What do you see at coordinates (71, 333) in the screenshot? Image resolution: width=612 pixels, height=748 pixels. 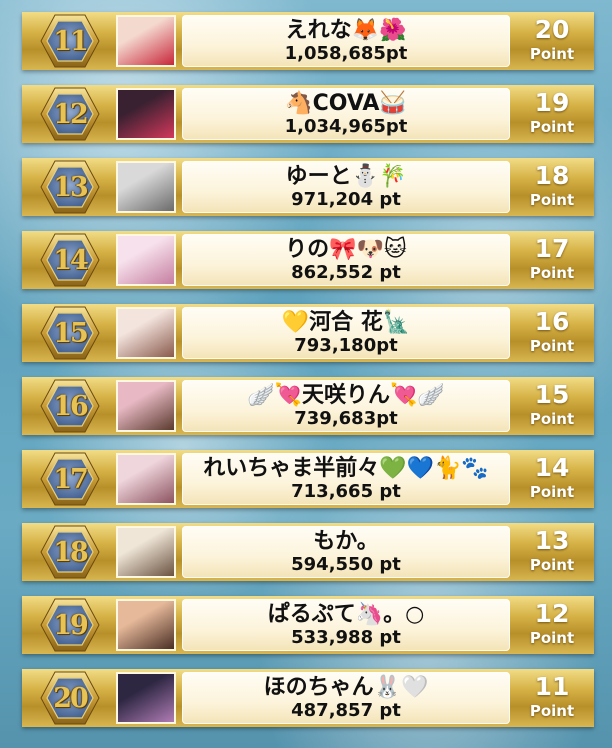 I see `rank-number: 15` at bounding box center [71, 333].